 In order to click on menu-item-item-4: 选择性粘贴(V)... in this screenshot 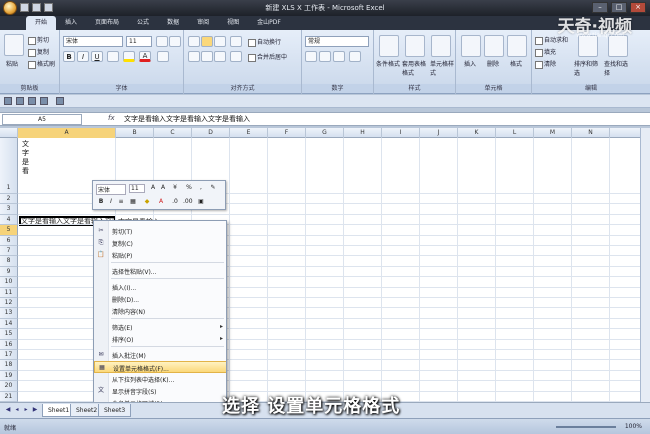, I will do `click(160, 271)`.